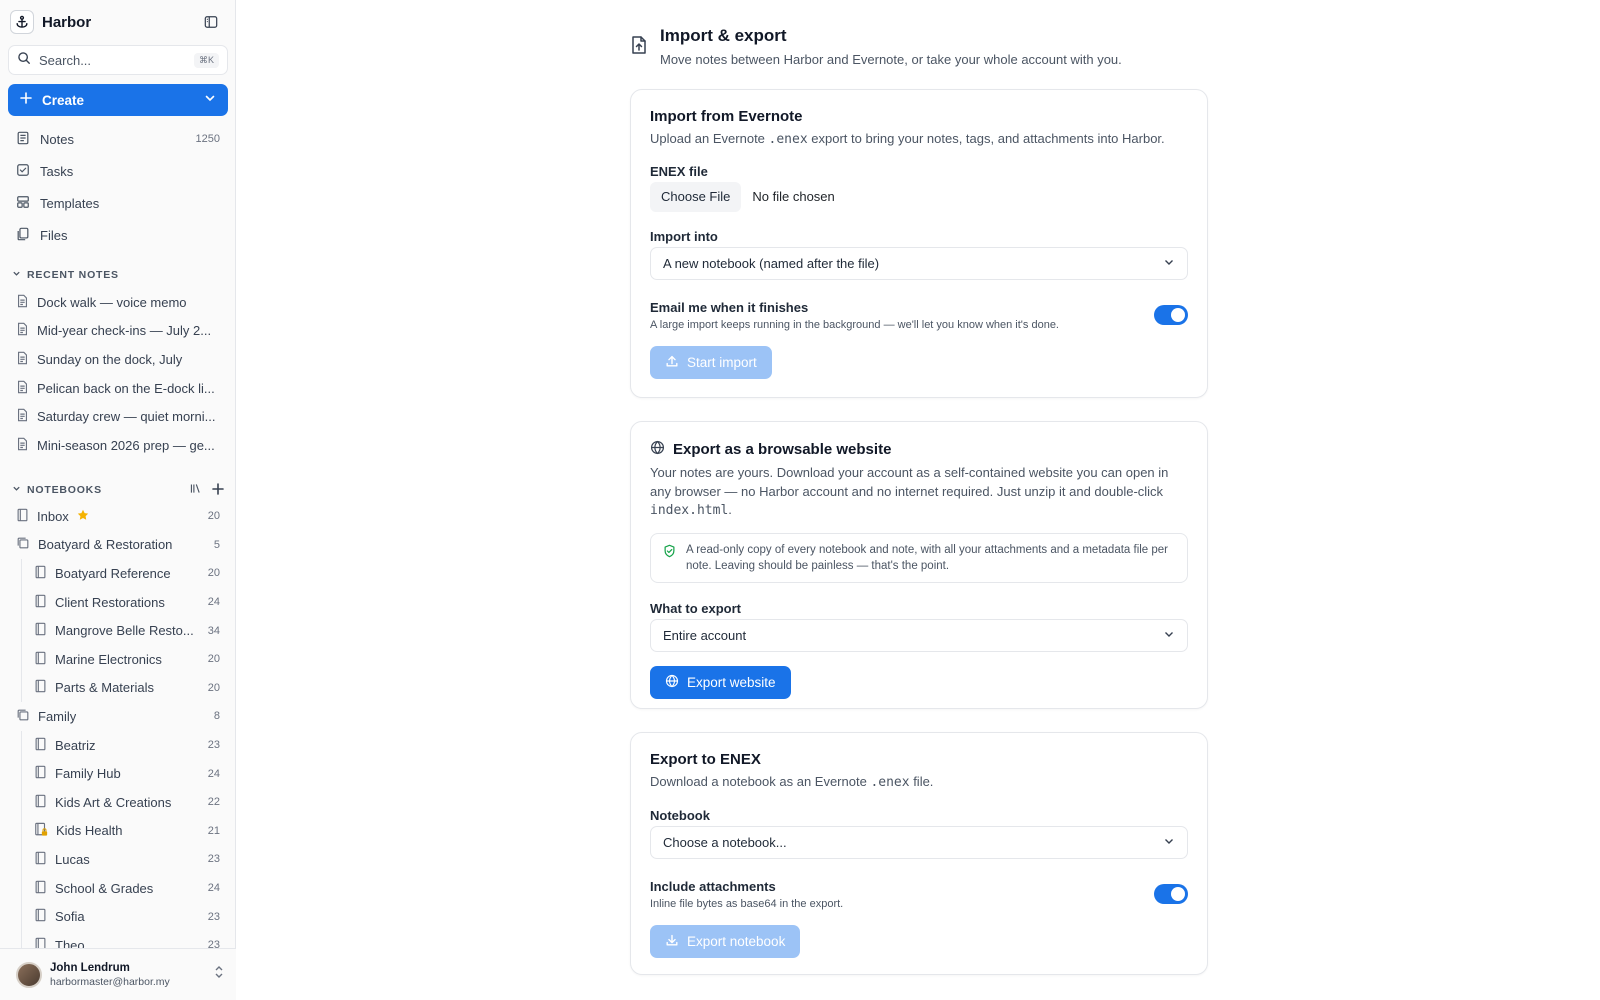 This screenshot has height=1000, width=1600. What do you see at coordinates (70, 917) in the screenshot?
I see `notebook-label: Sofia` at bounding box center [70, 917].